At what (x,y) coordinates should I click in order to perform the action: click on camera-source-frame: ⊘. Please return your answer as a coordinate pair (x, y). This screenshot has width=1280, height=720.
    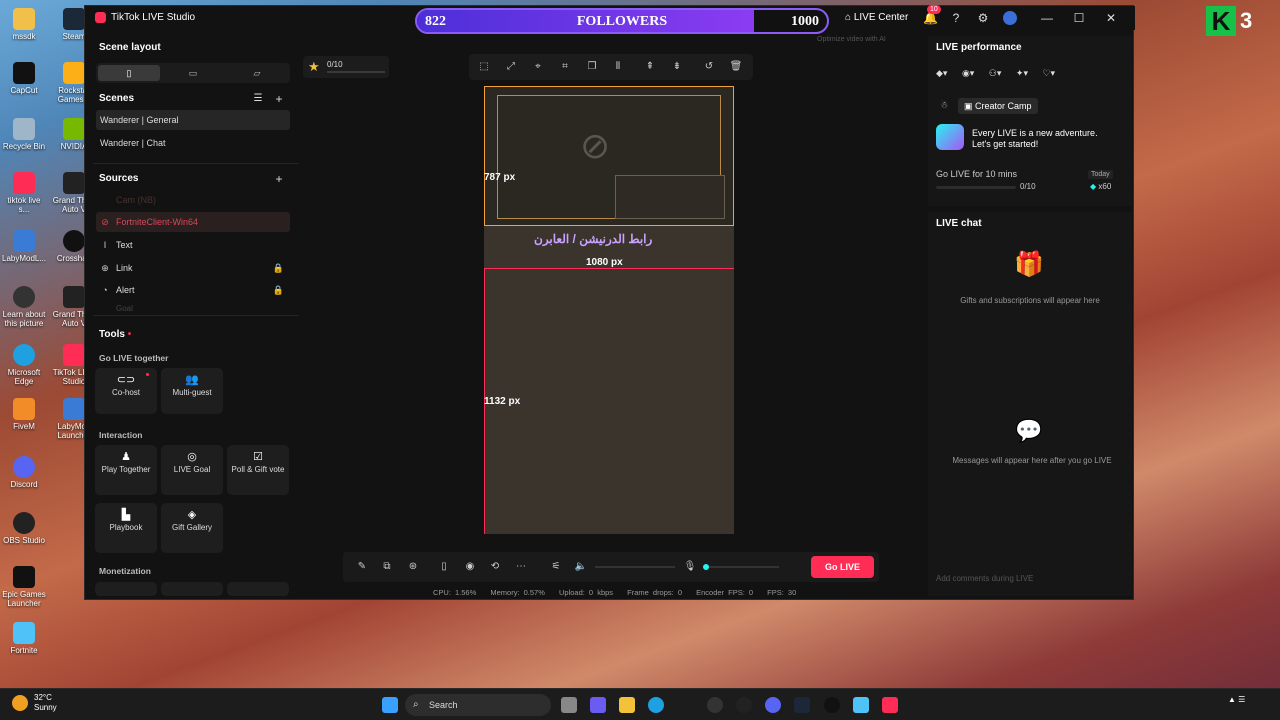
    Looking at the image, I should click on (609, 156).